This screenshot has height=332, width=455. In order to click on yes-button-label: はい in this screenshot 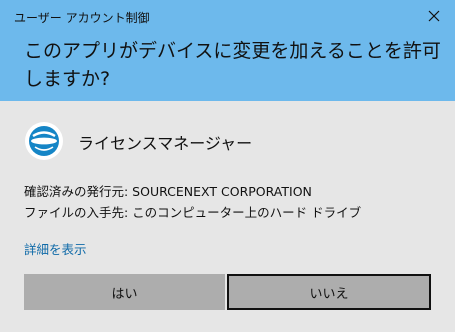, I will do `click(124, 294)`.